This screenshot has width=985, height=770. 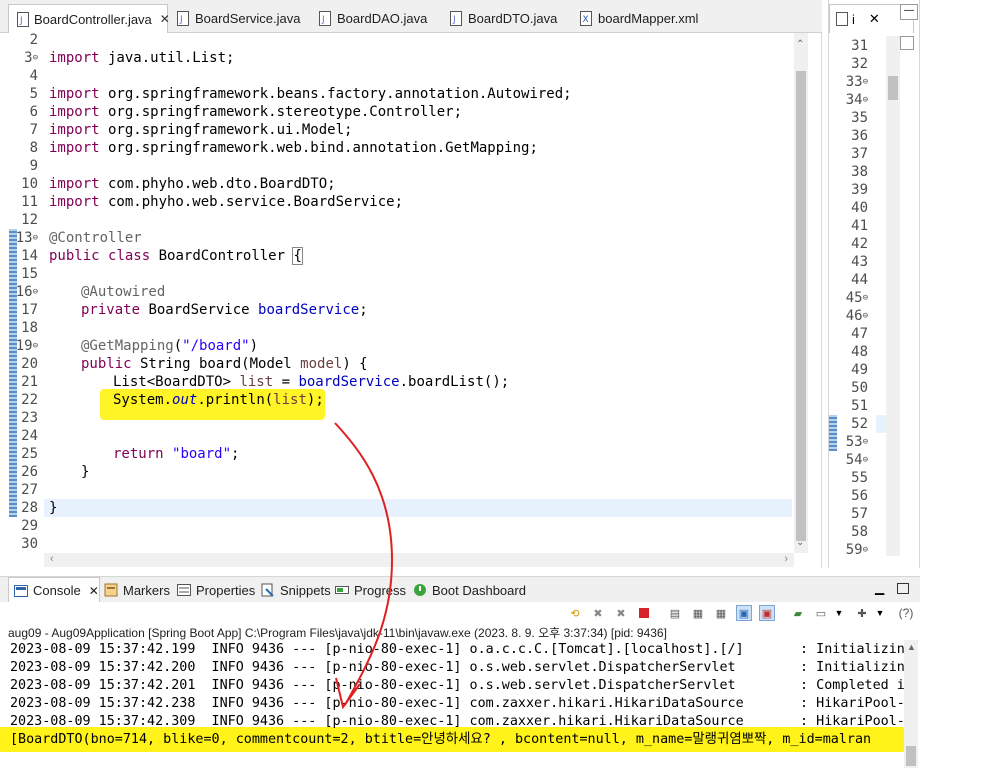 What do you see at coordinates (598, 613) in the screenshot?
I see `remove-launch-icon: ✖` at bounding box center [598, 613].